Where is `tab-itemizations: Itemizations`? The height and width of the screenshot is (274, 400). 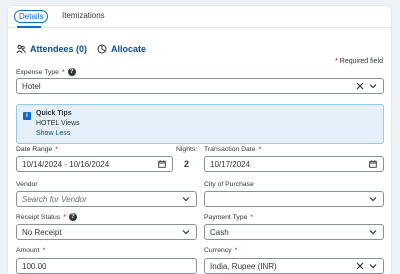 tab-itemizations: Itemizations is located at coordinates (83, 15).